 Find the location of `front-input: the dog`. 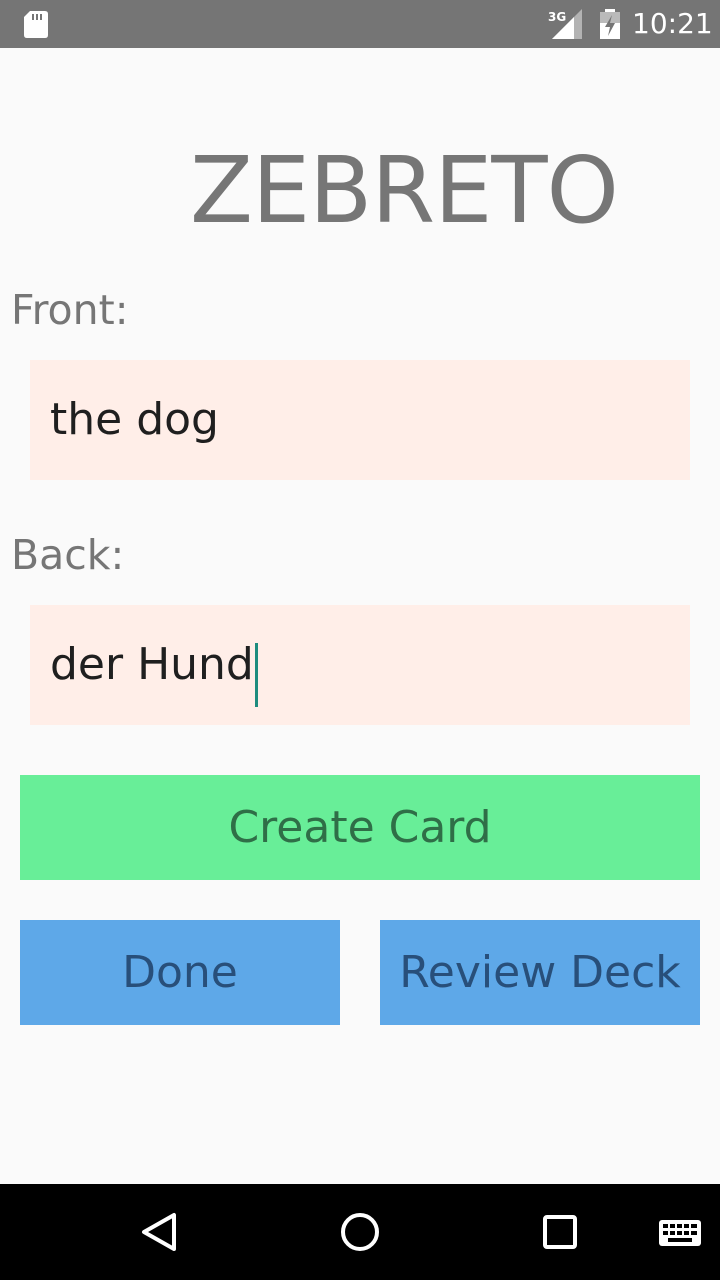

front-input: the dog is located at coordinates (360, 420).